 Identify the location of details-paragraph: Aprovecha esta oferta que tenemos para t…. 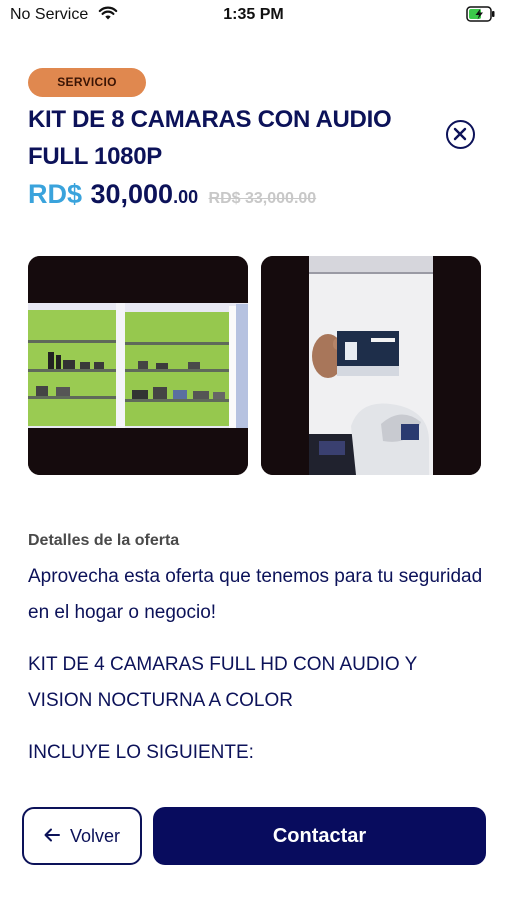
(255, 594).